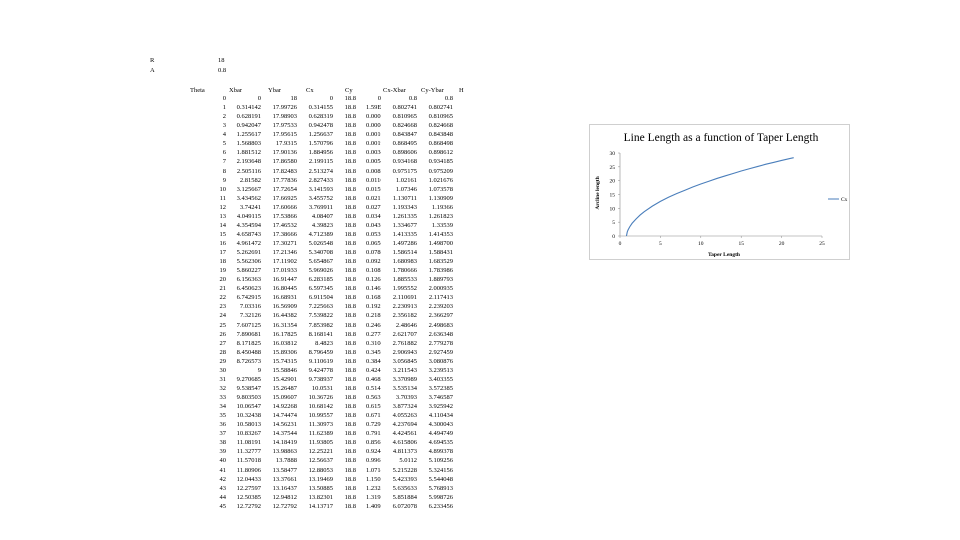 The width and height of the screenshot is (960, 540). What do you see at coordinates (400, 497) in the screenshot?
I see `table-cell: 5.851884` at bounding box center [400, 497].